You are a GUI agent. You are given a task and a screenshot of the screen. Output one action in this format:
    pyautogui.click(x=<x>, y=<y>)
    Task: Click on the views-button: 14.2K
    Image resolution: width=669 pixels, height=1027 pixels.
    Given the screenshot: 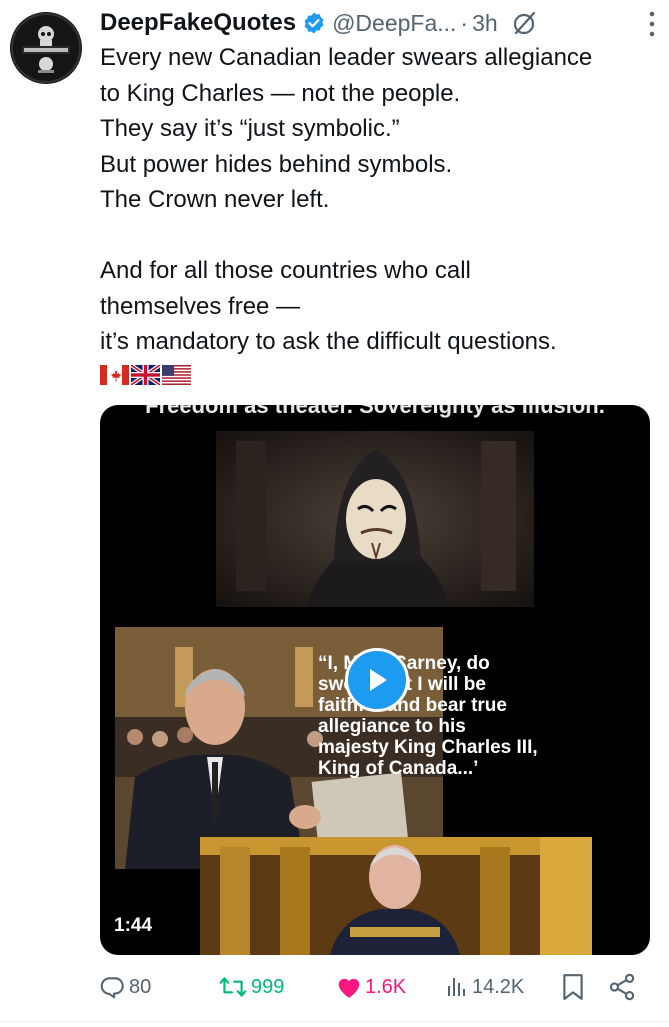 What is the action you would take?
    pyautogui.click(x=484, y=987)
    